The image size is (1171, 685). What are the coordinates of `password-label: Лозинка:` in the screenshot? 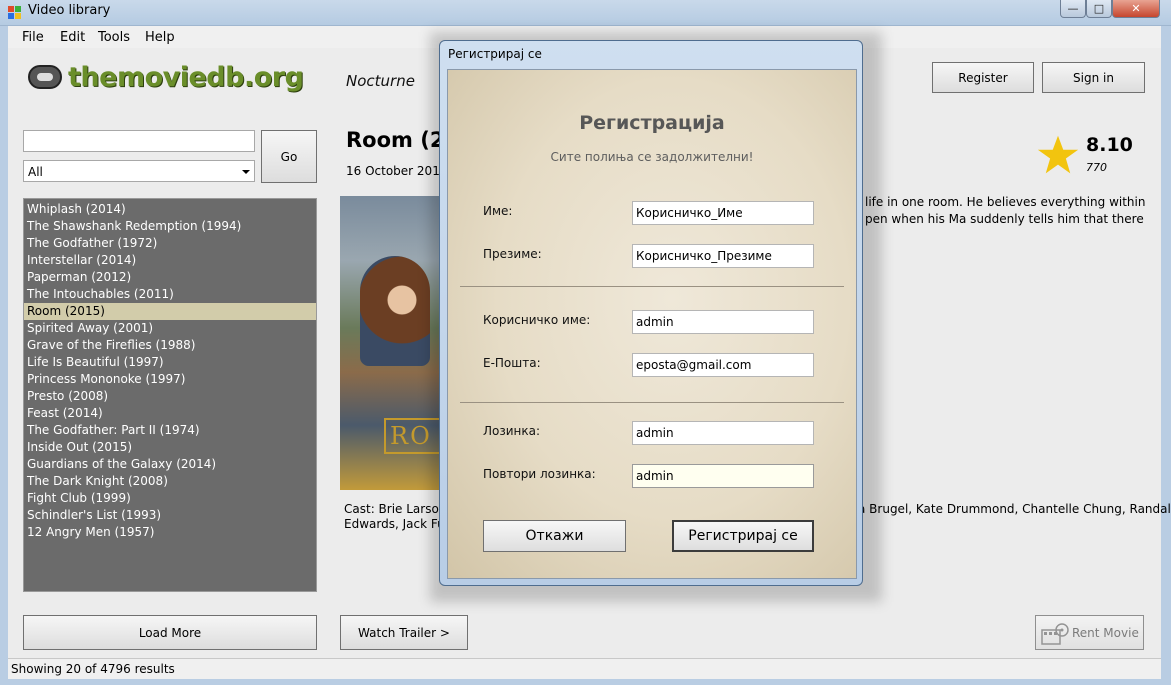 It's located at (512, 431).